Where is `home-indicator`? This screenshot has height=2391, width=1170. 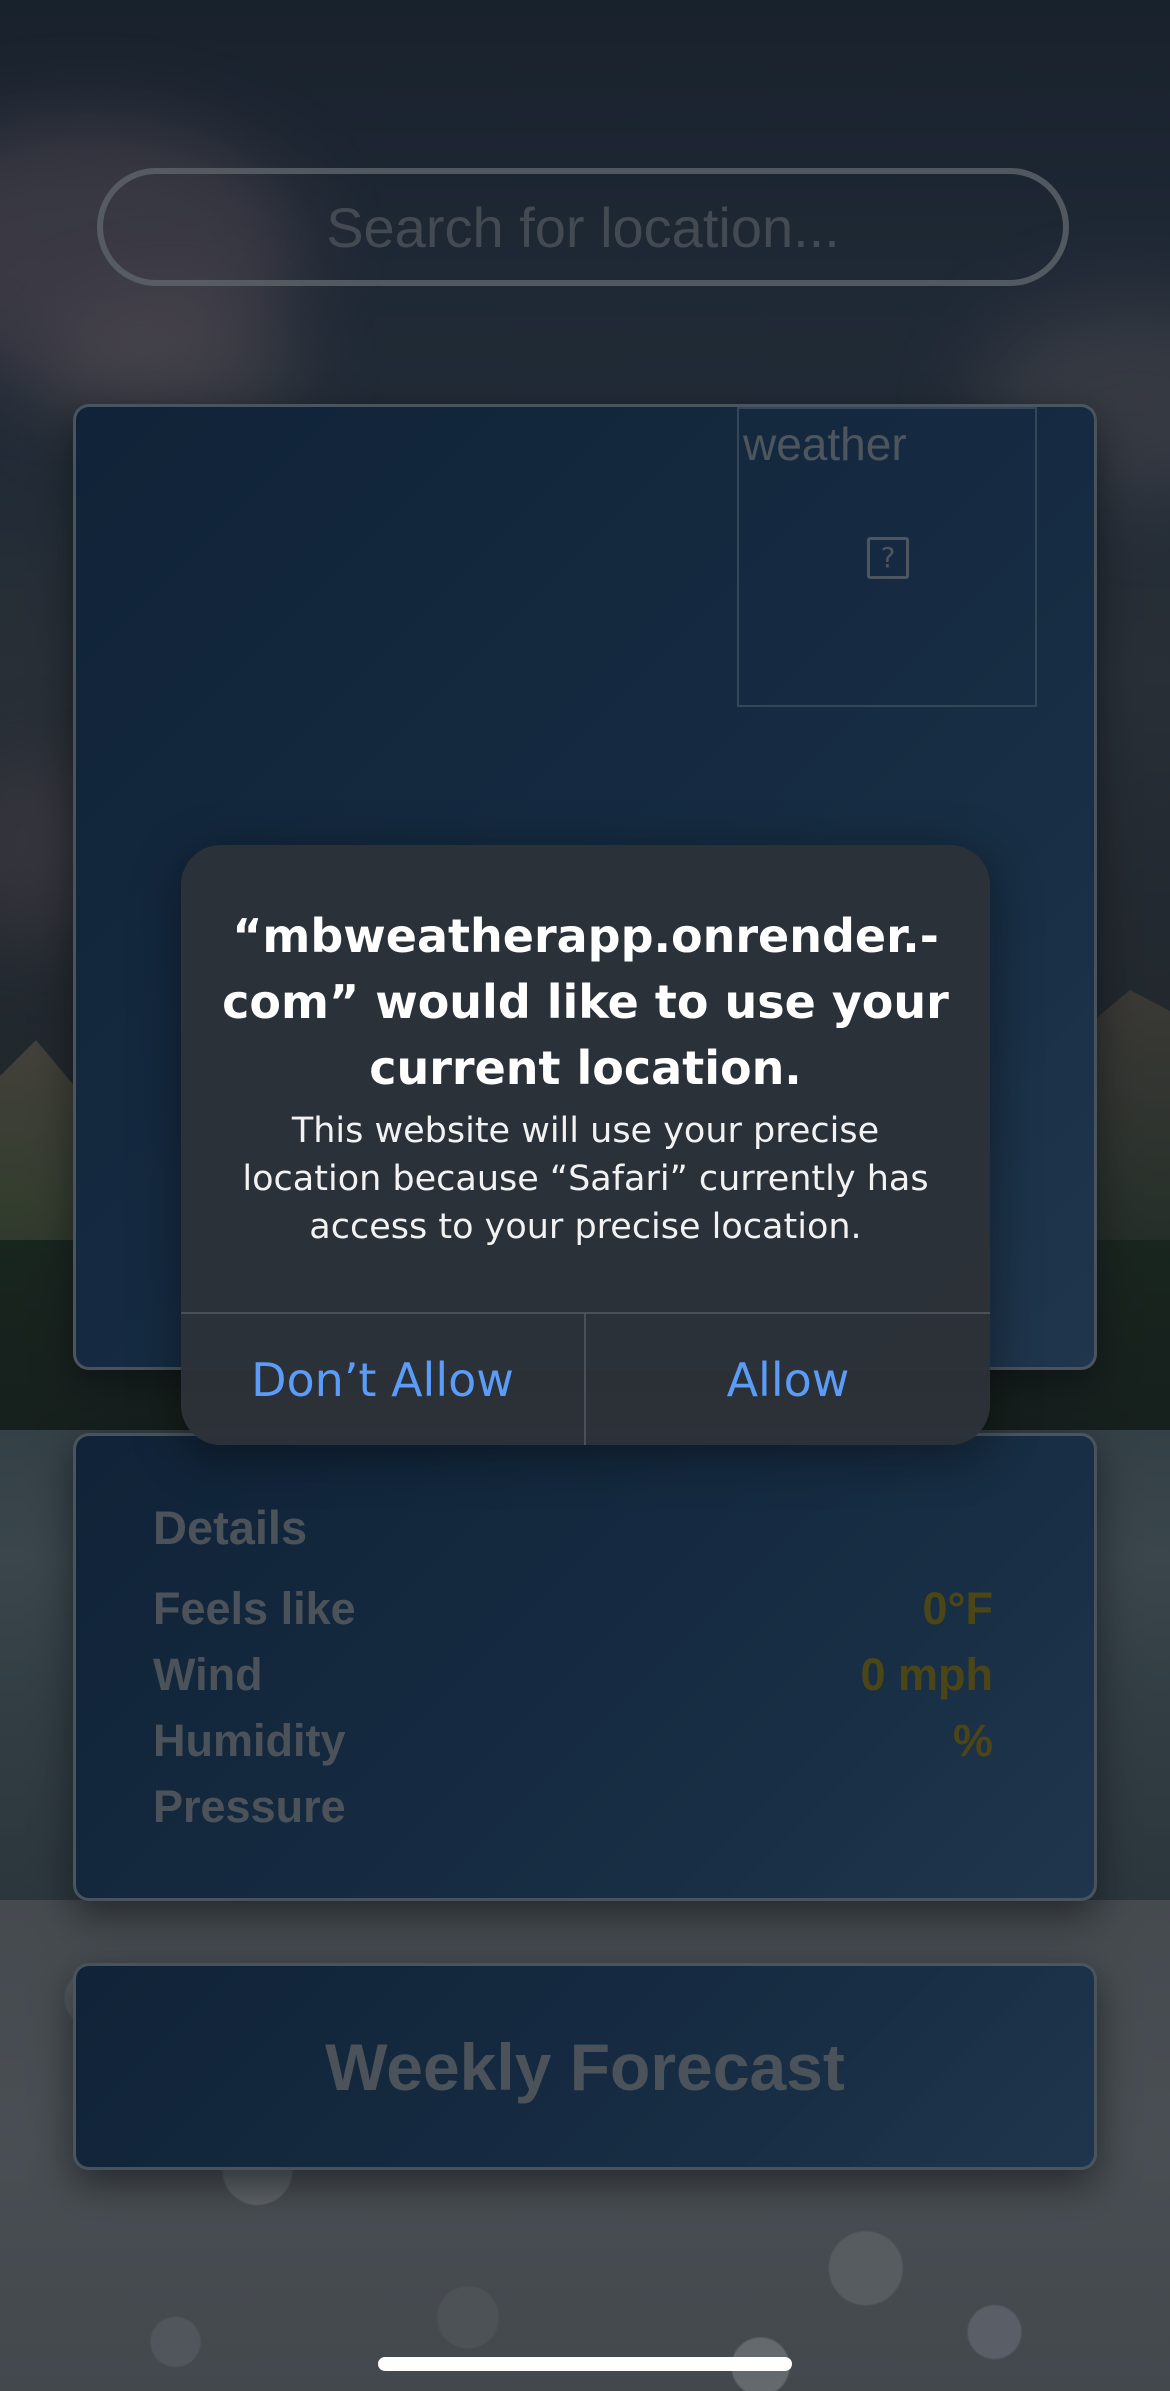
home-indicator is located at coordinates (585, 2364).